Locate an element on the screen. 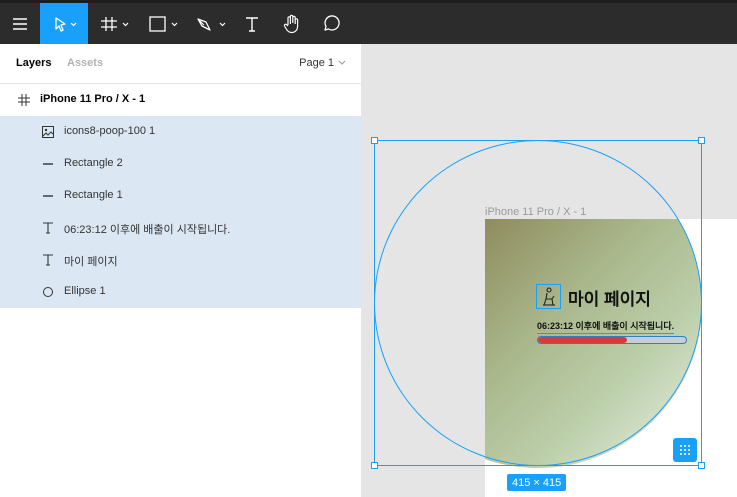  page-selector: Page 1 is located at coordinates (322, 63).